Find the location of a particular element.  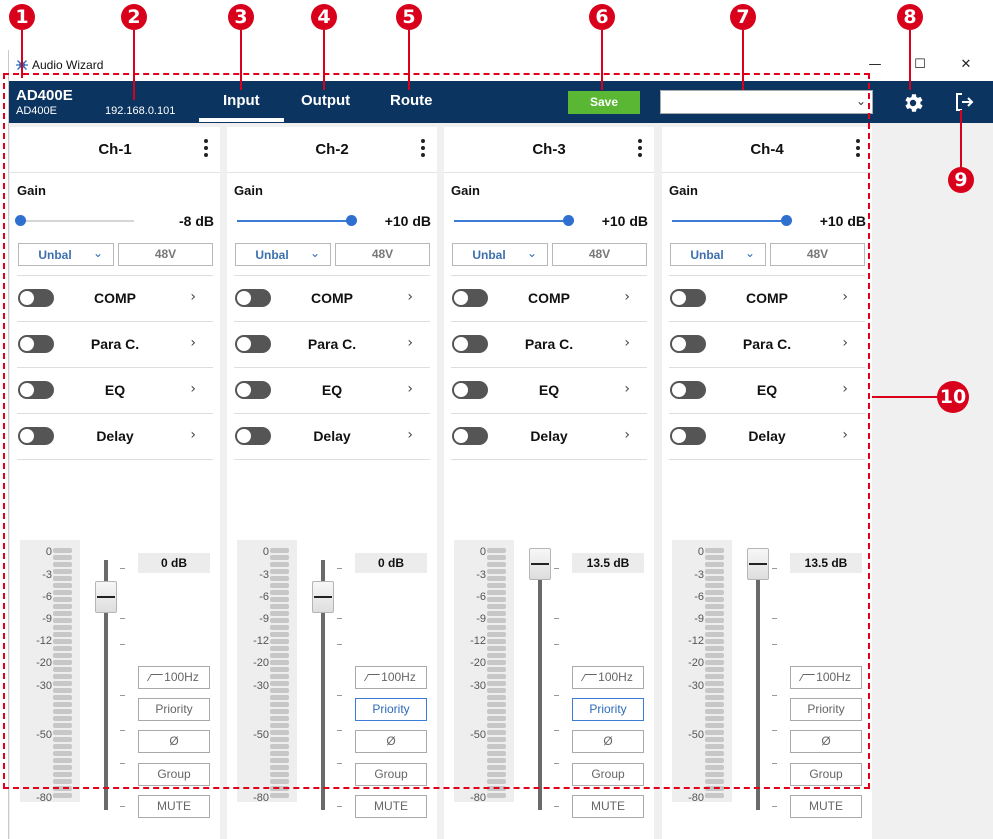

logout-icon is located at coordinates (964, 102).